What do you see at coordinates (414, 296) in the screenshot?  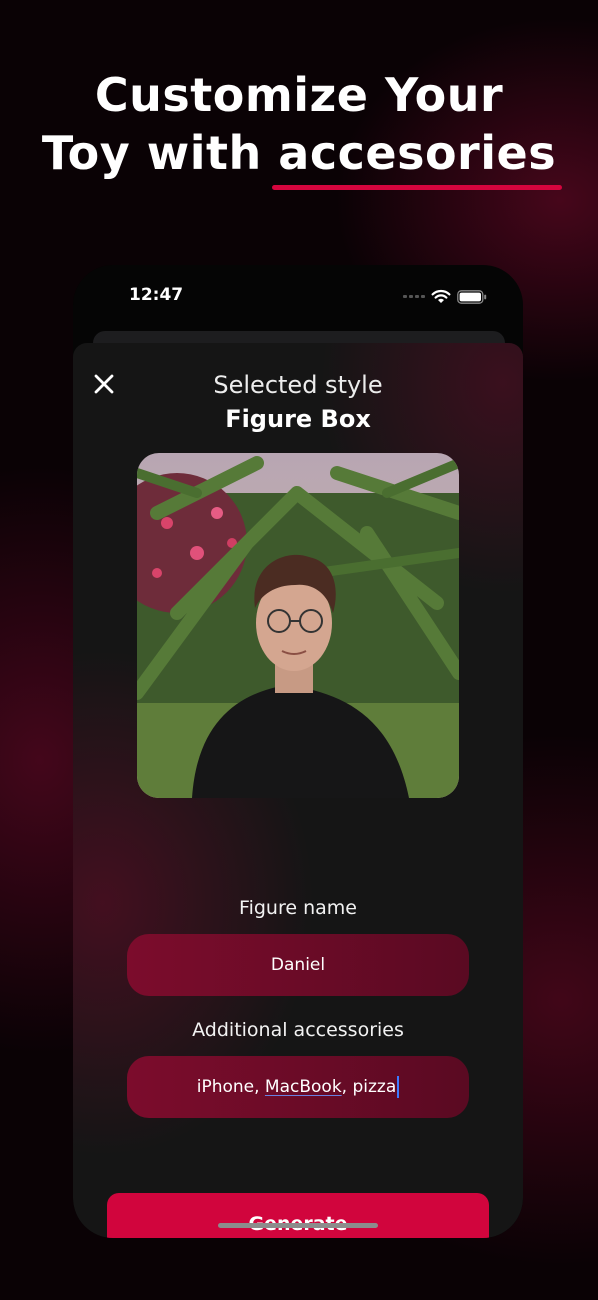 I see `signal-icon` at bounding box center [414, 296].